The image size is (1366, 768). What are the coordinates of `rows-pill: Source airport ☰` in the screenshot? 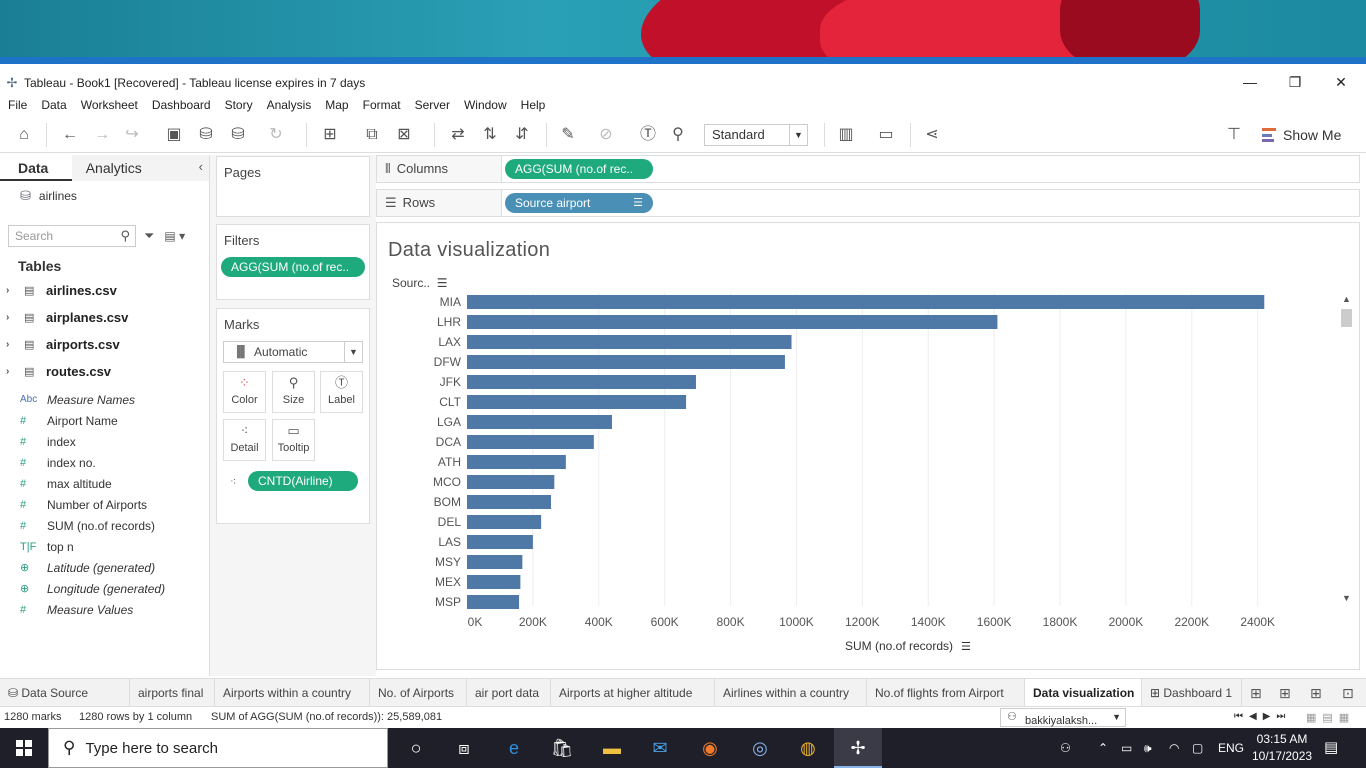 It's located at (579, 203).